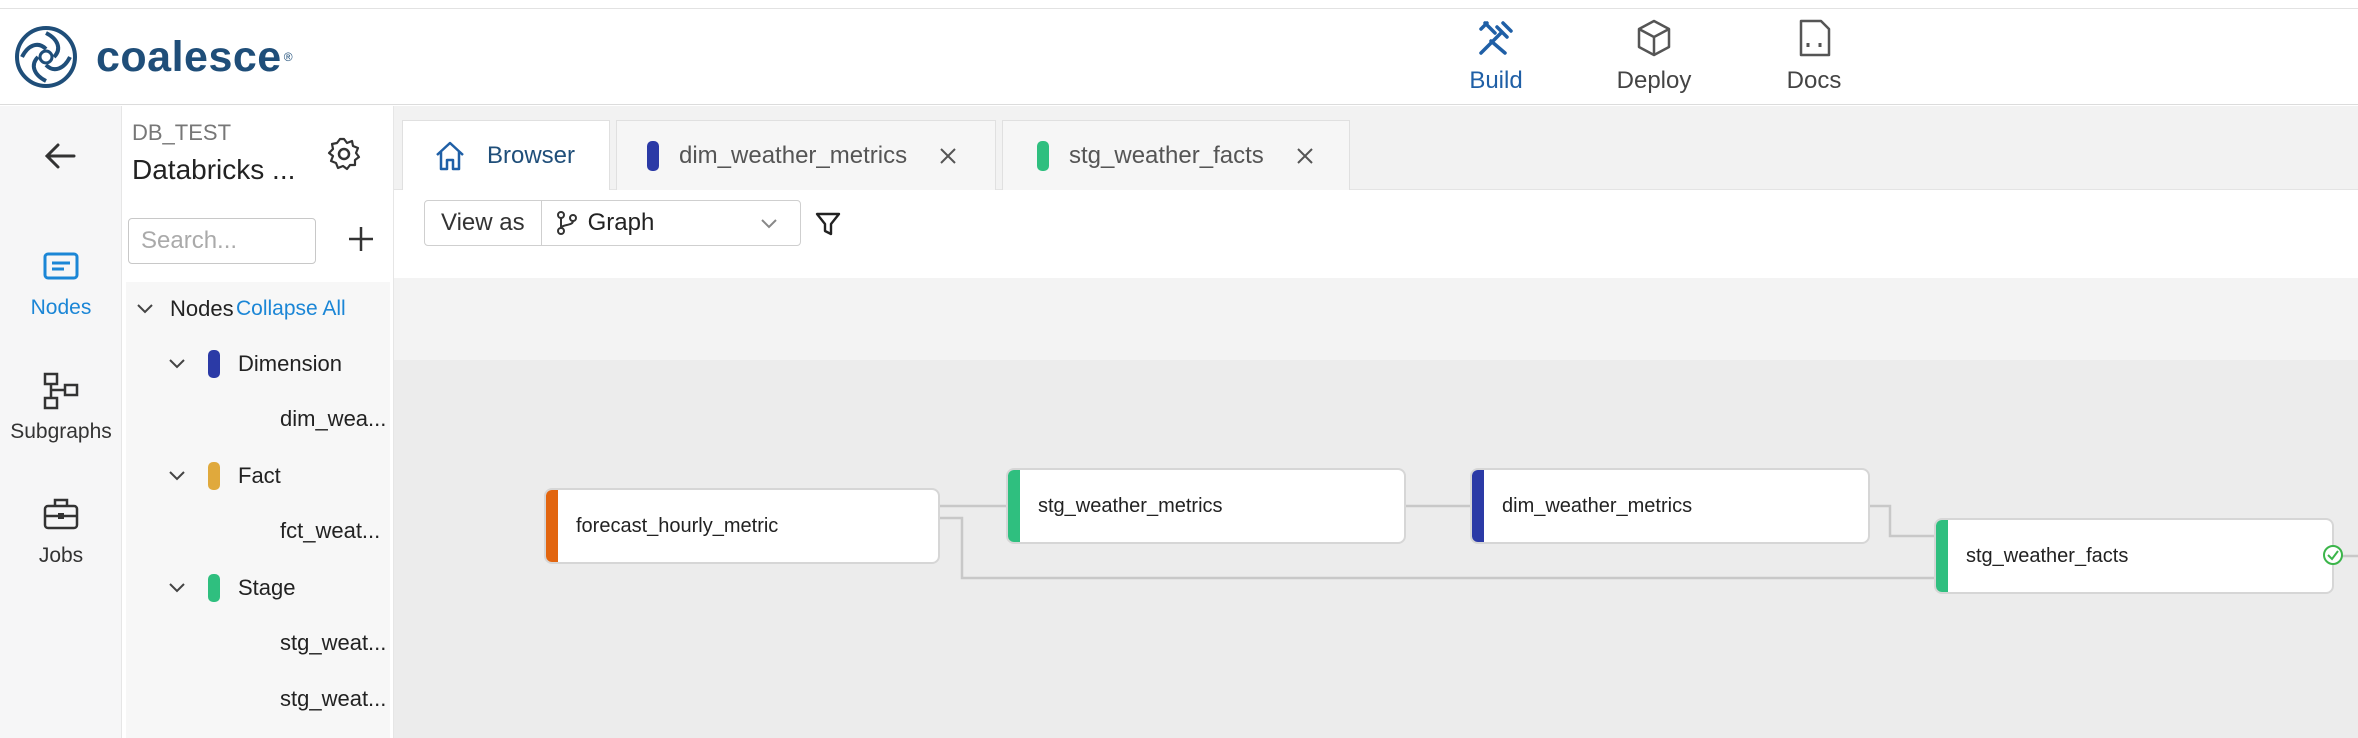  I want to click on graph-node-dim-weather-metrics: dim_weather_metrics, so click(1670, 506).